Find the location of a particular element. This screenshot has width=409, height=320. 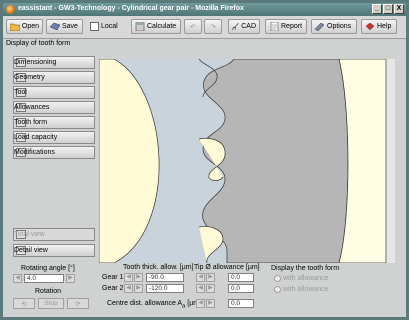

stop-button: Stop is located at coordinates (51, 303).